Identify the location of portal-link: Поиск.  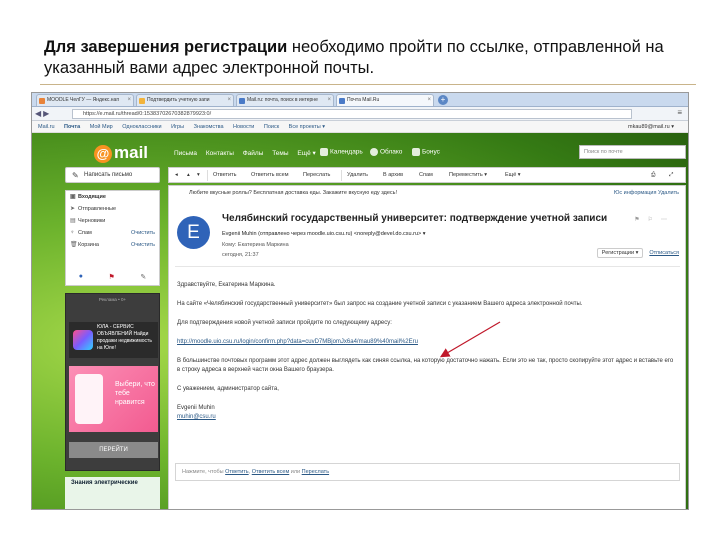
(271, 127).